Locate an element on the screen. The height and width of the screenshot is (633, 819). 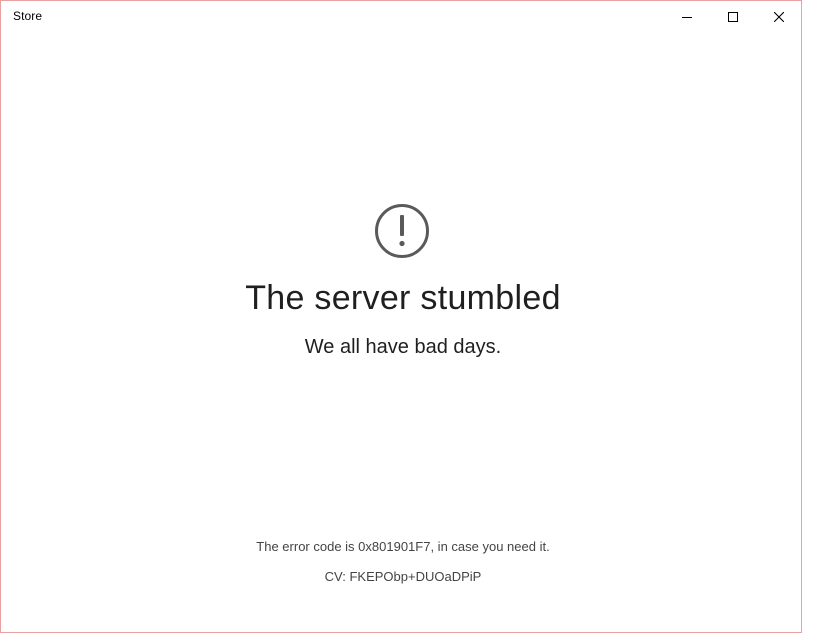
close-button is located at coordinates (779, 17).